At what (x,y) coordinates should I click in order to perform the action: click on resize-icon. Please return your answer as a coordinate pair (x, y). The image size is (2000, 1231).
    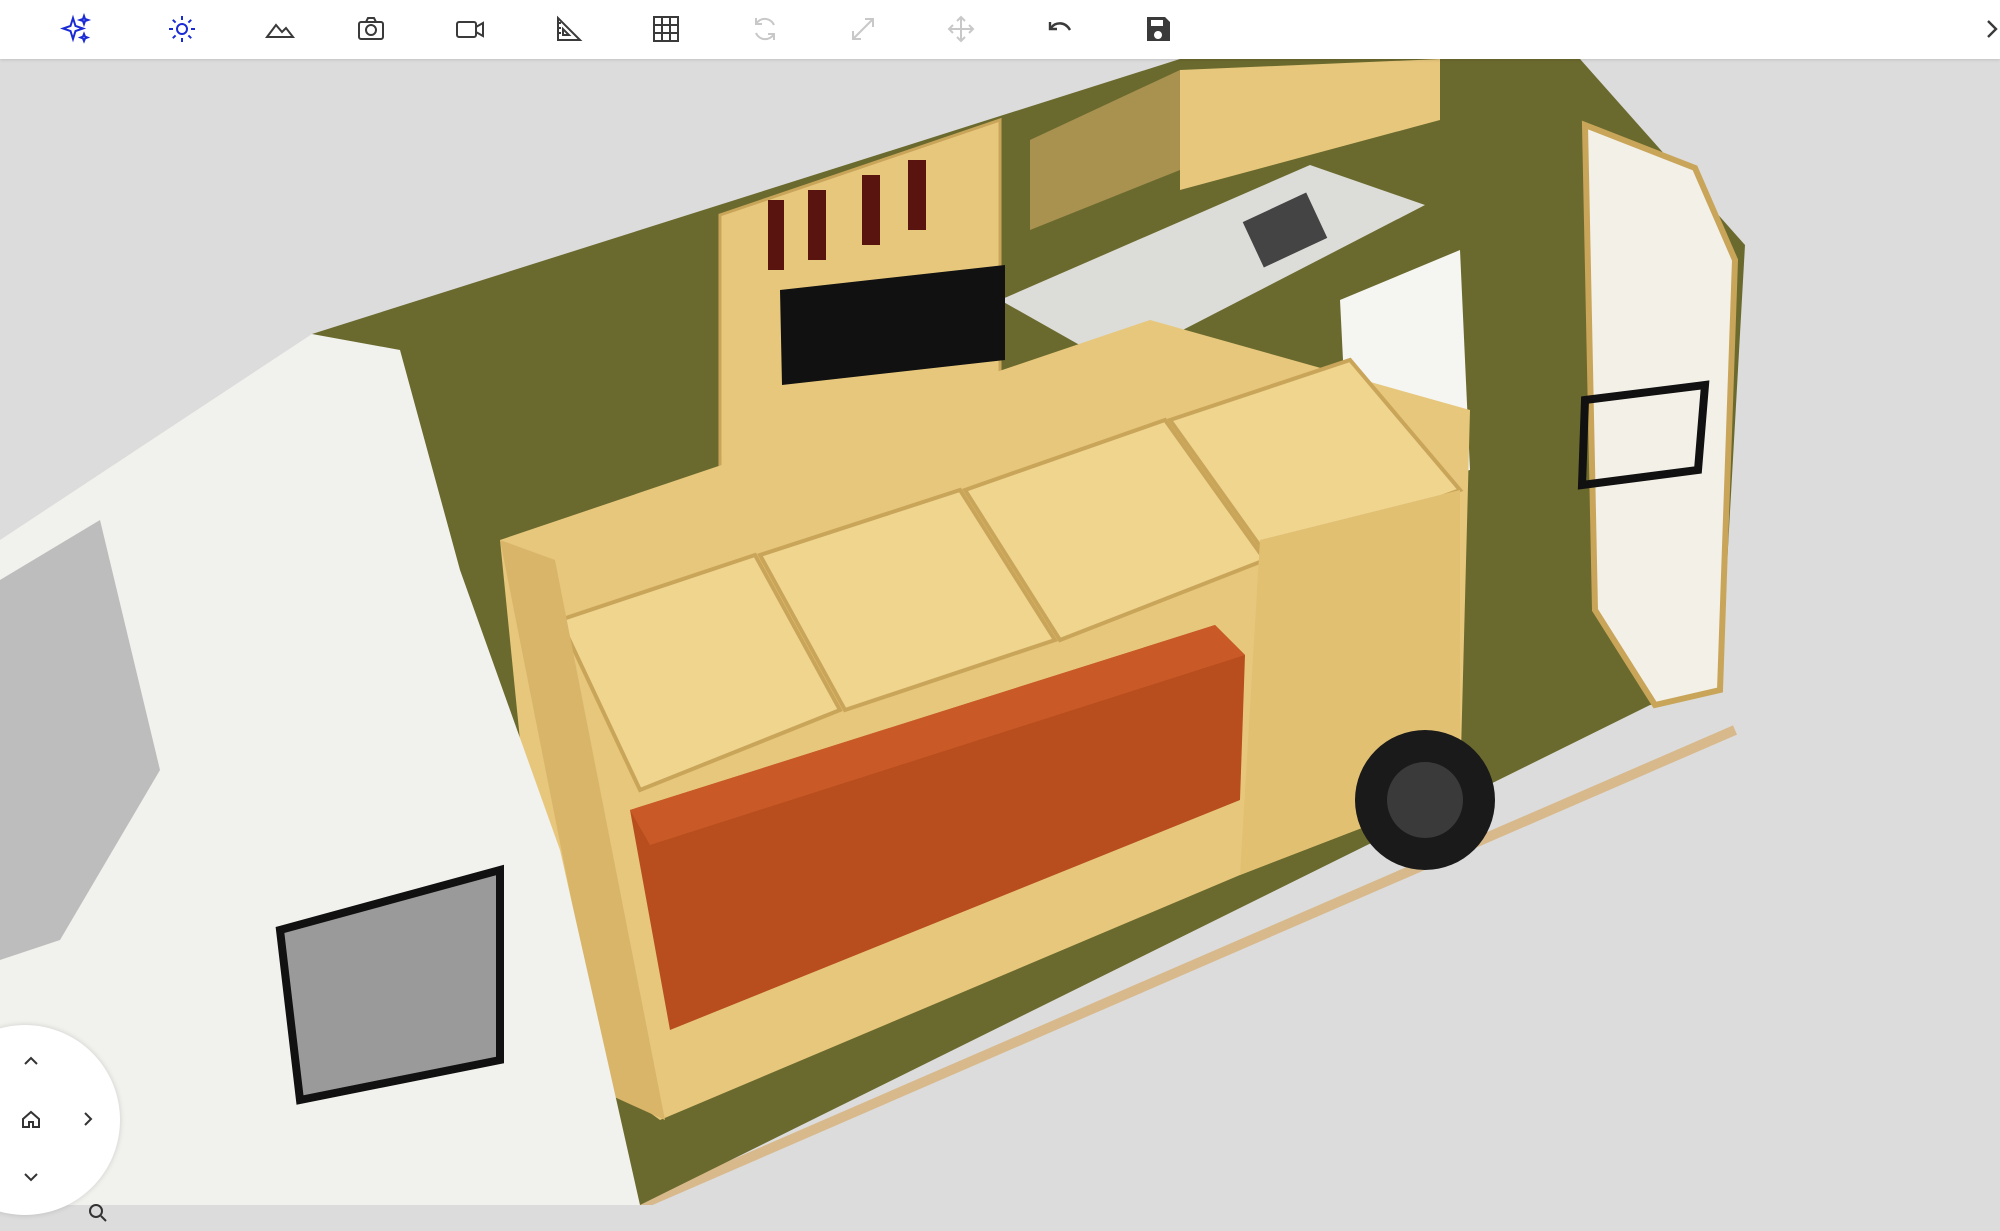
    Looking at the image, I should click on (863, 29).